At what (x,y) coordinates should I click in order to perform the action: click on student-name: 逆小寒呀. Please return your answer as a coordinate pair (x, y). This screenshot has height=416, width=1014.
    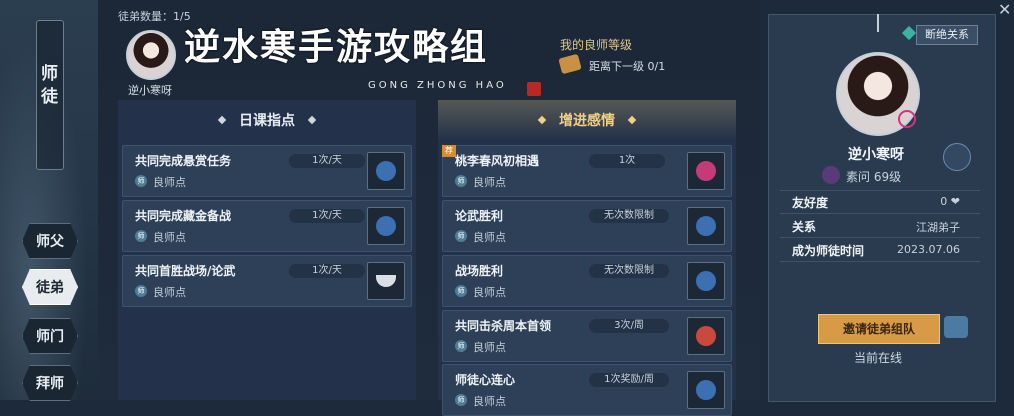
    Looking at the image, I should click on (150, 90).